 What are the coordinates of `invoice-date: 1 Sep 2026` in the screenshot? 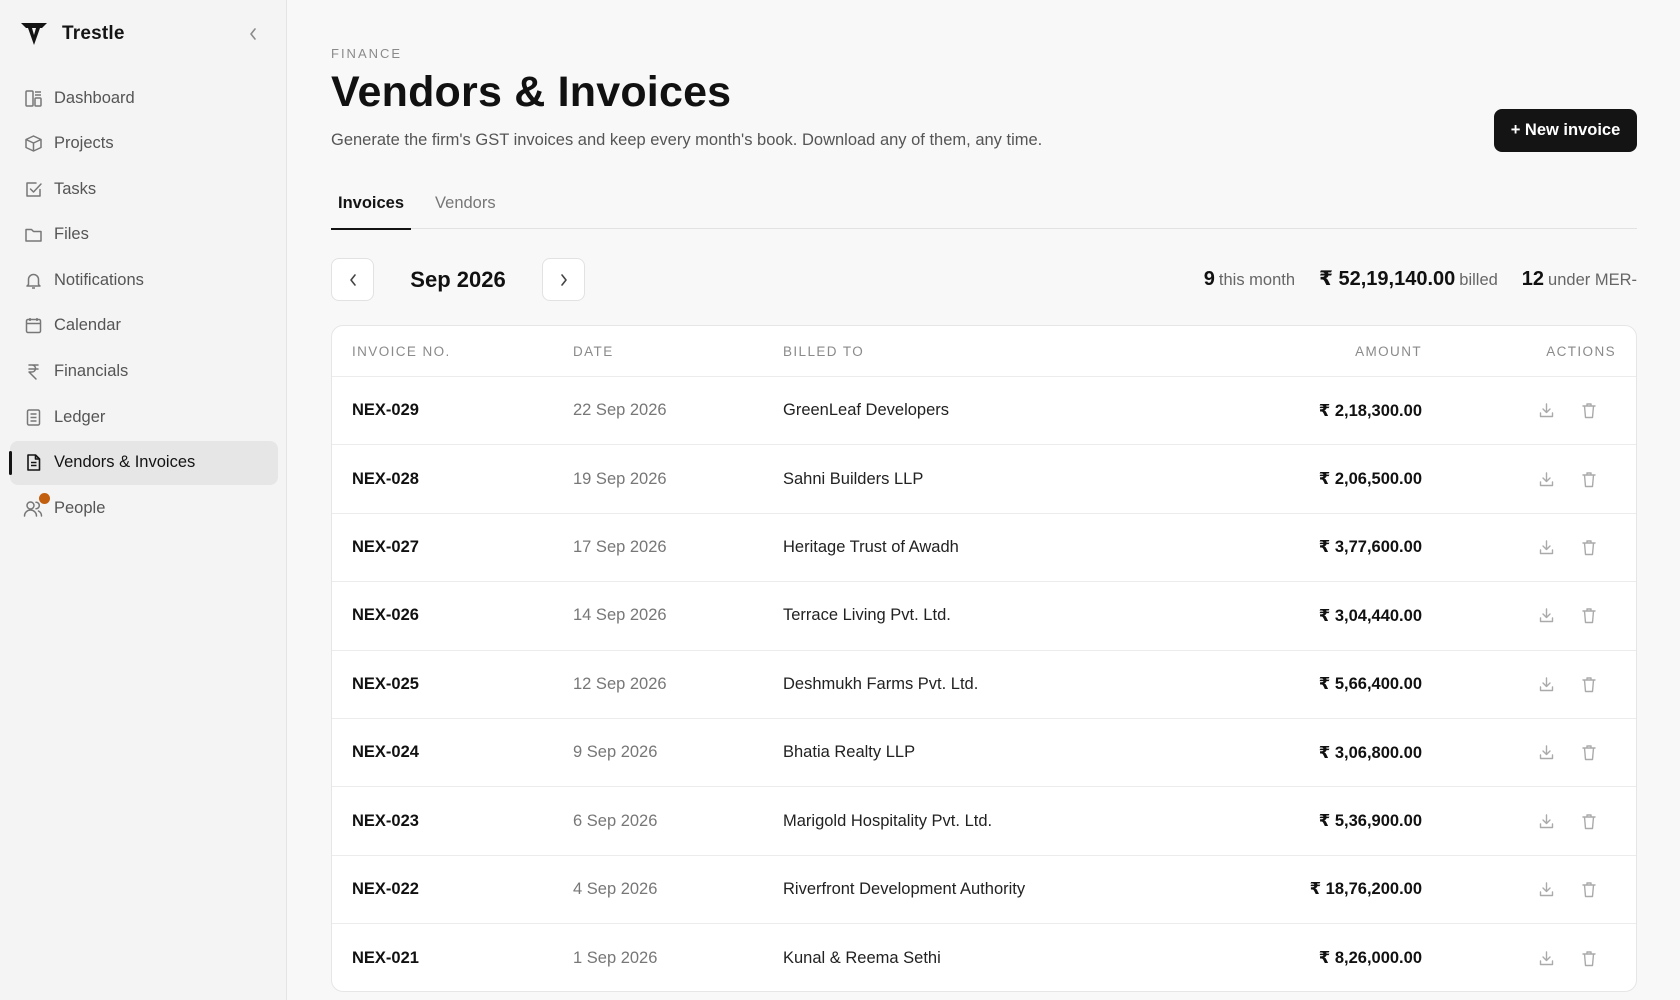 It's located at (615, 957).